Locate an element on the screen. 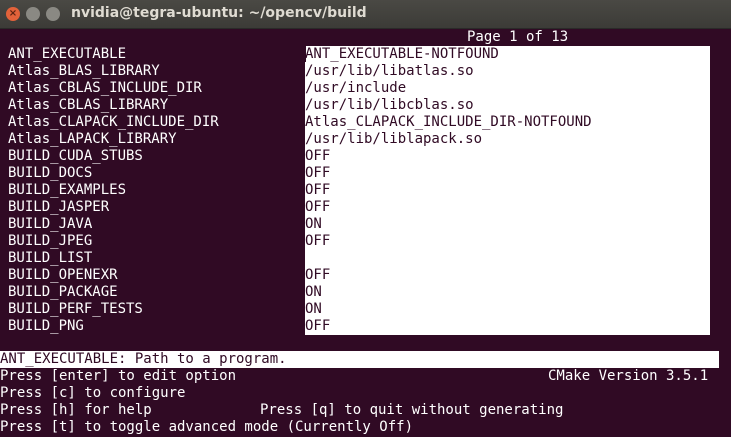  entry-row-ant-executable: ANT_EXECUTABLE ANT_EXECUTABLE-NOTFOUND is located at coordinates (365, 54).